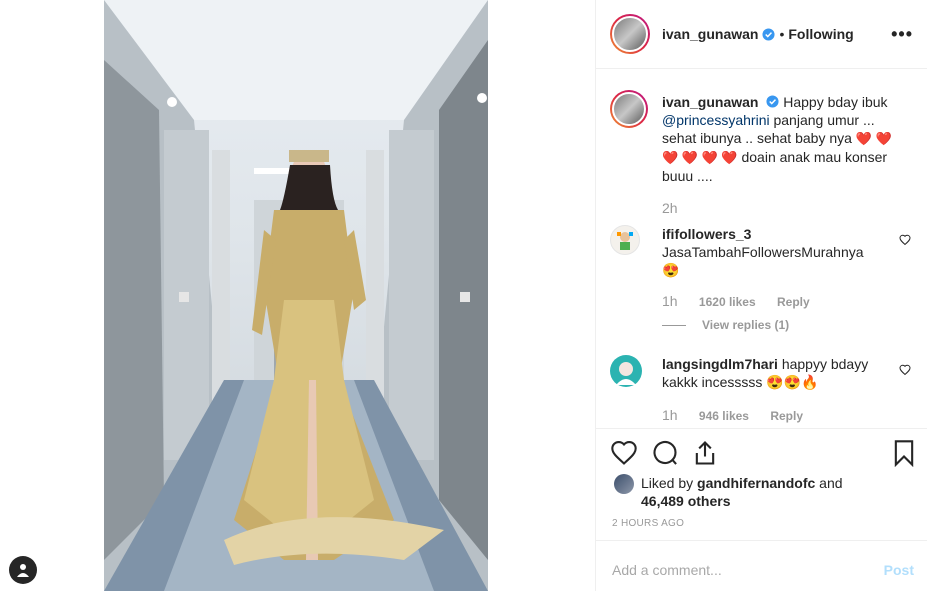 The height and width of the screenshot is (591, 927). What do you see at coordinates (670, 208) in the screenshot?
I see `caption-time: 2h` at bounding box center [670, 208].